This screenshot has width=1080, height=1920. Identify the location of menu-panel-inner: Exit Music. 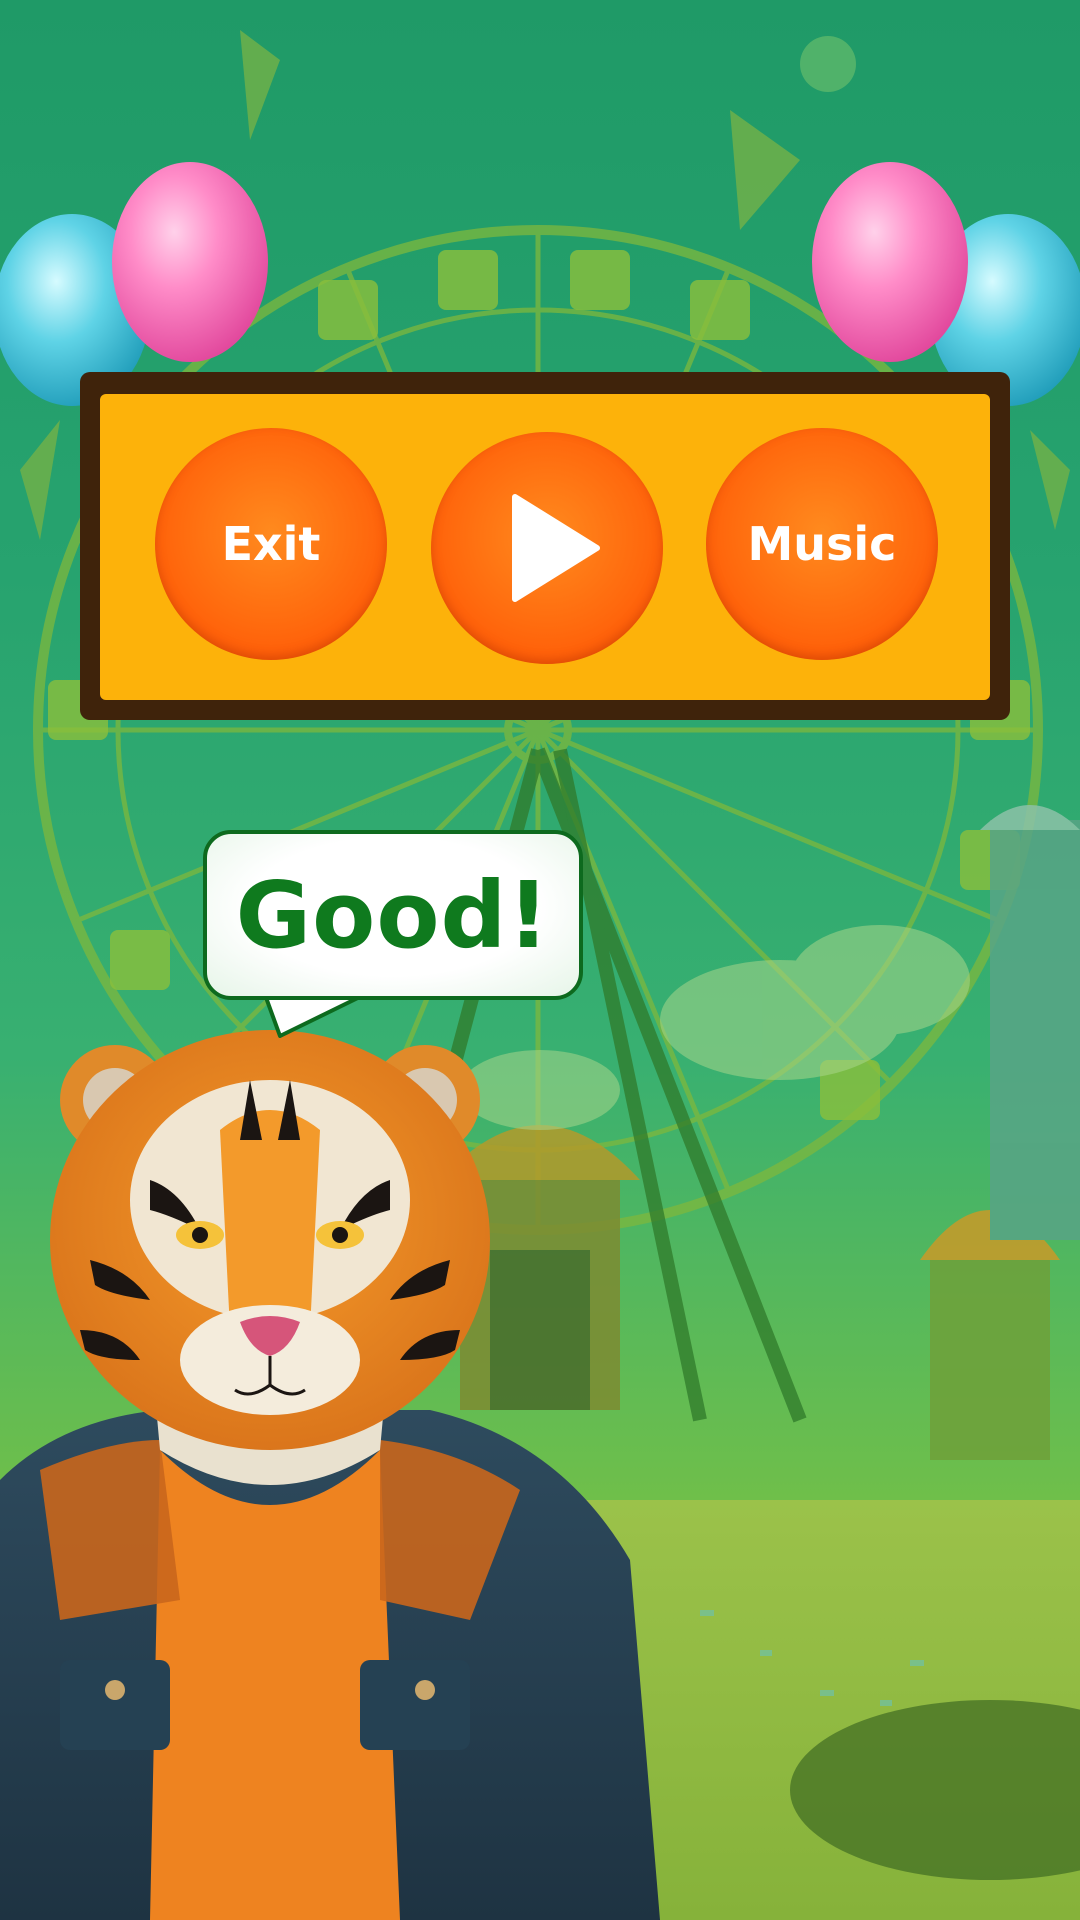
(545, 547).